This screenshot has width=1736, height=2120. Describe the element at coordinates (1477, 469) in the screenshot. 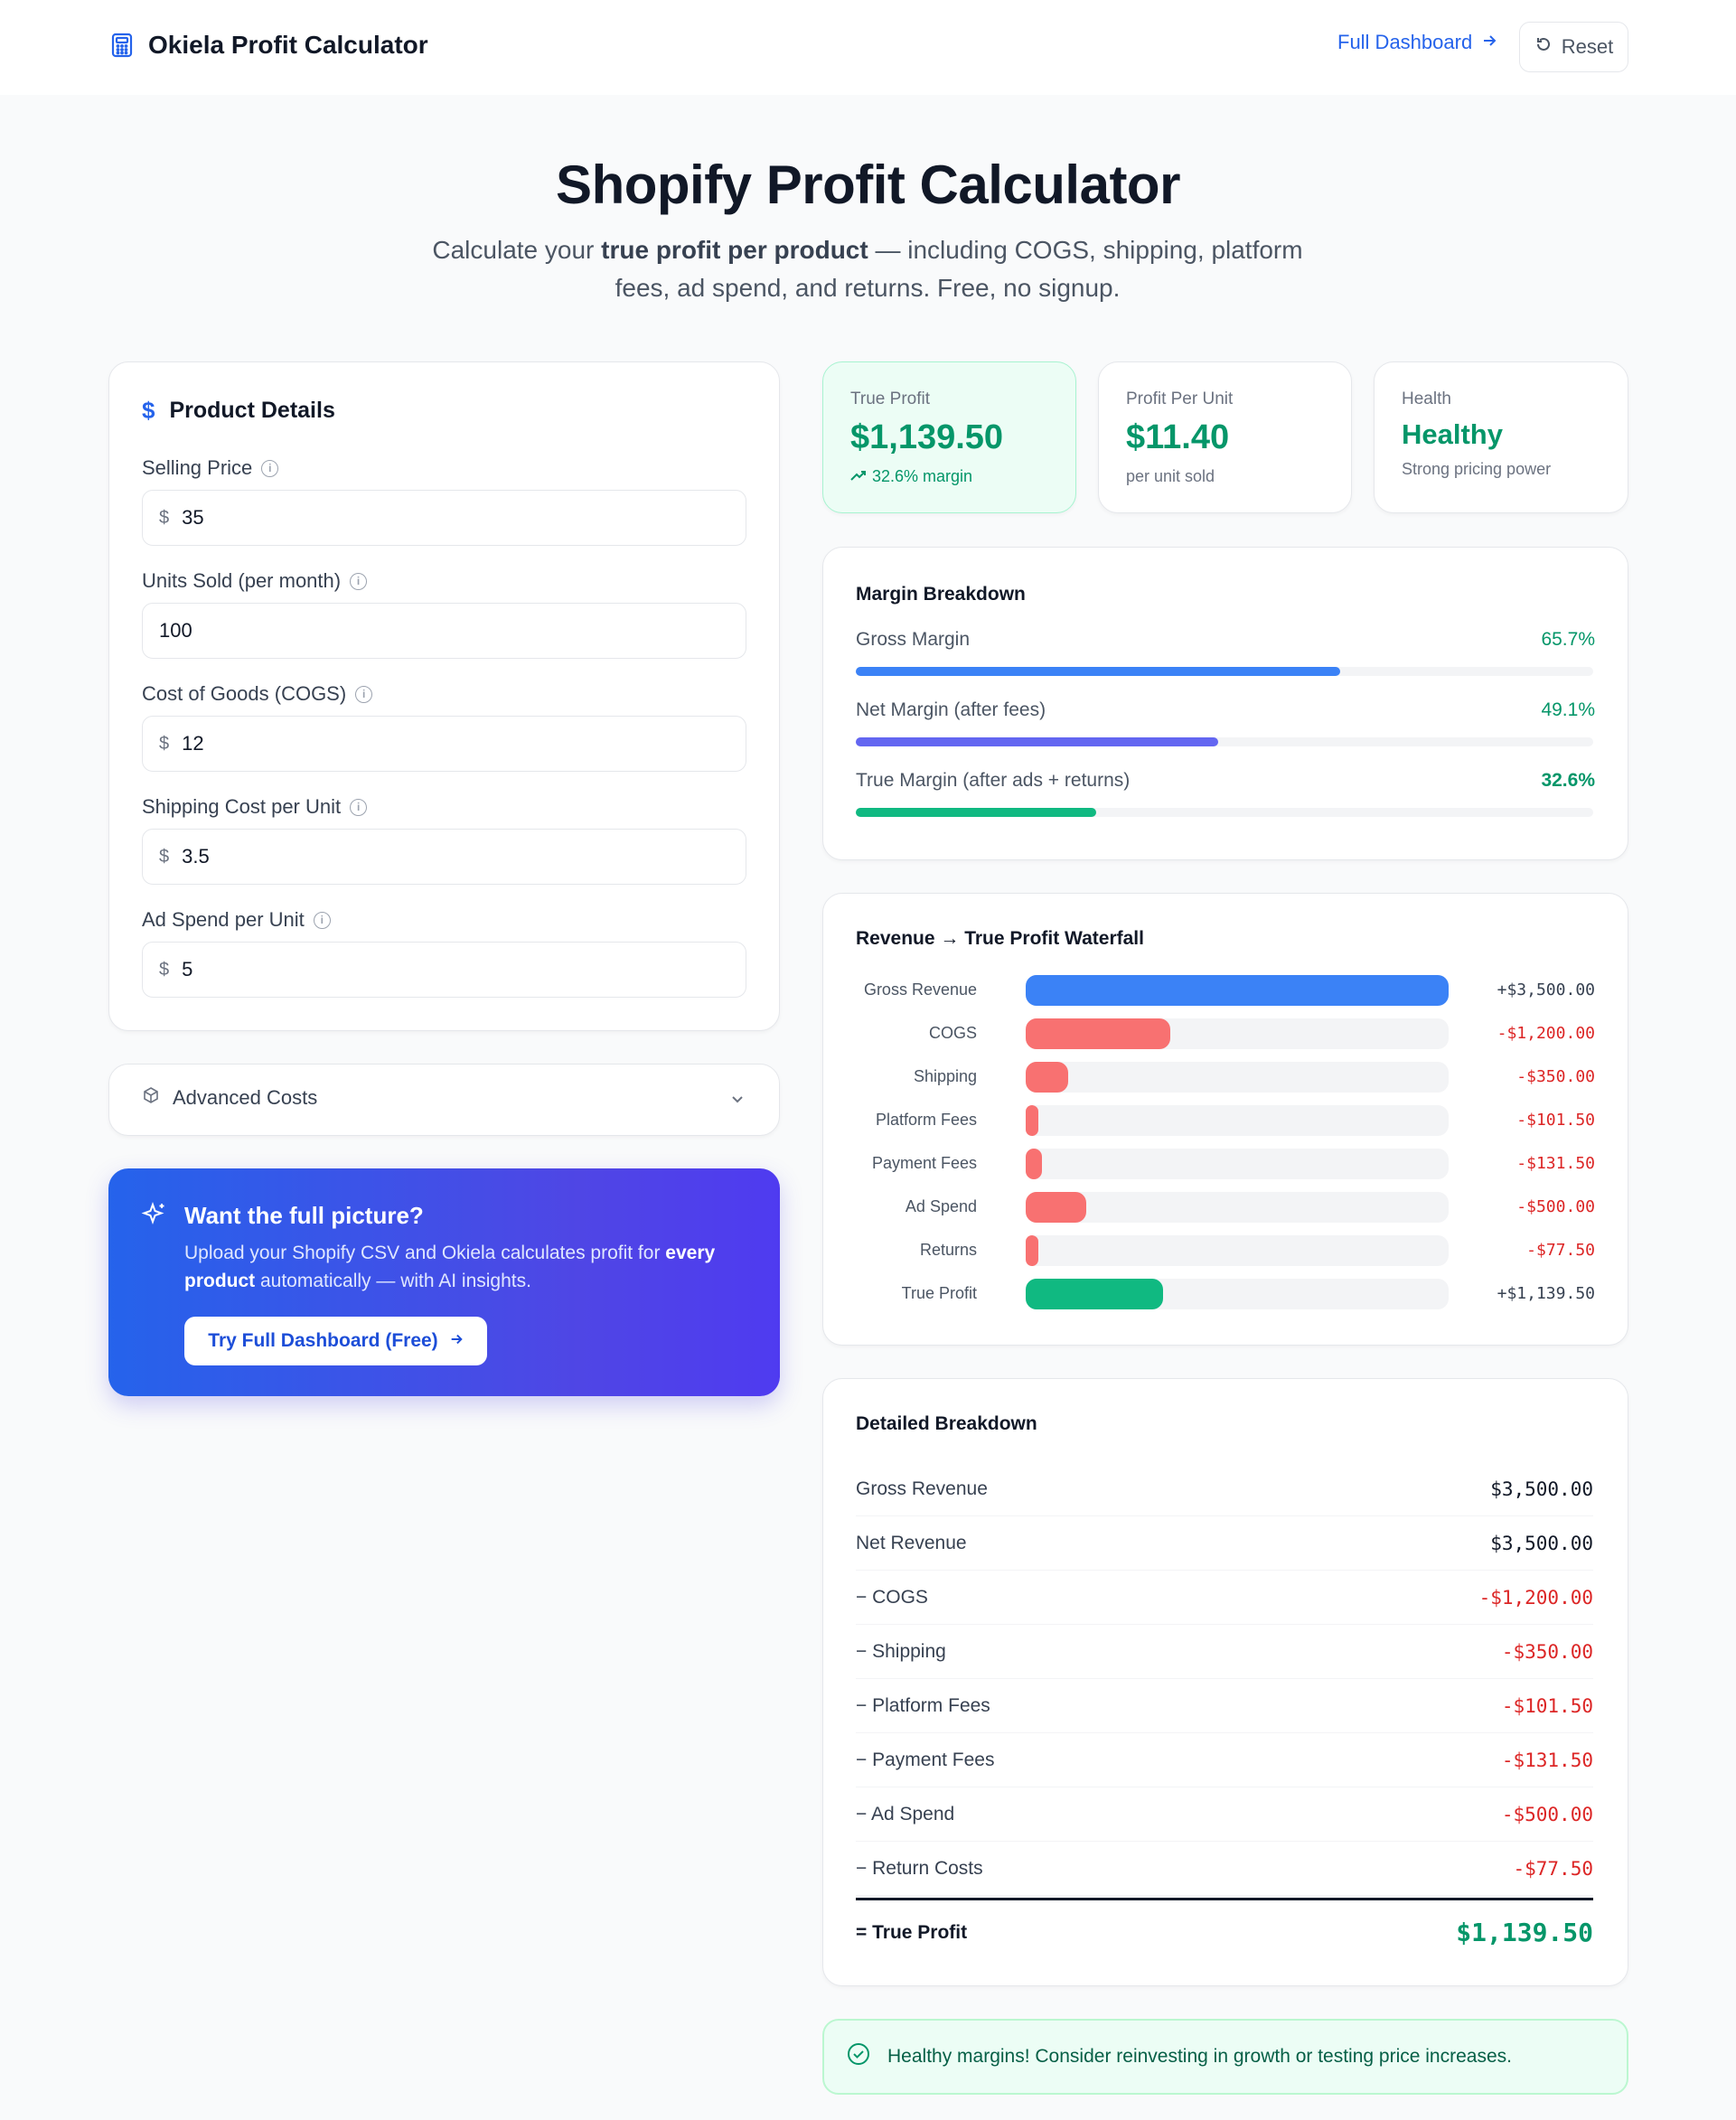

I see `stat-sub: Strong pricing power` at that location.